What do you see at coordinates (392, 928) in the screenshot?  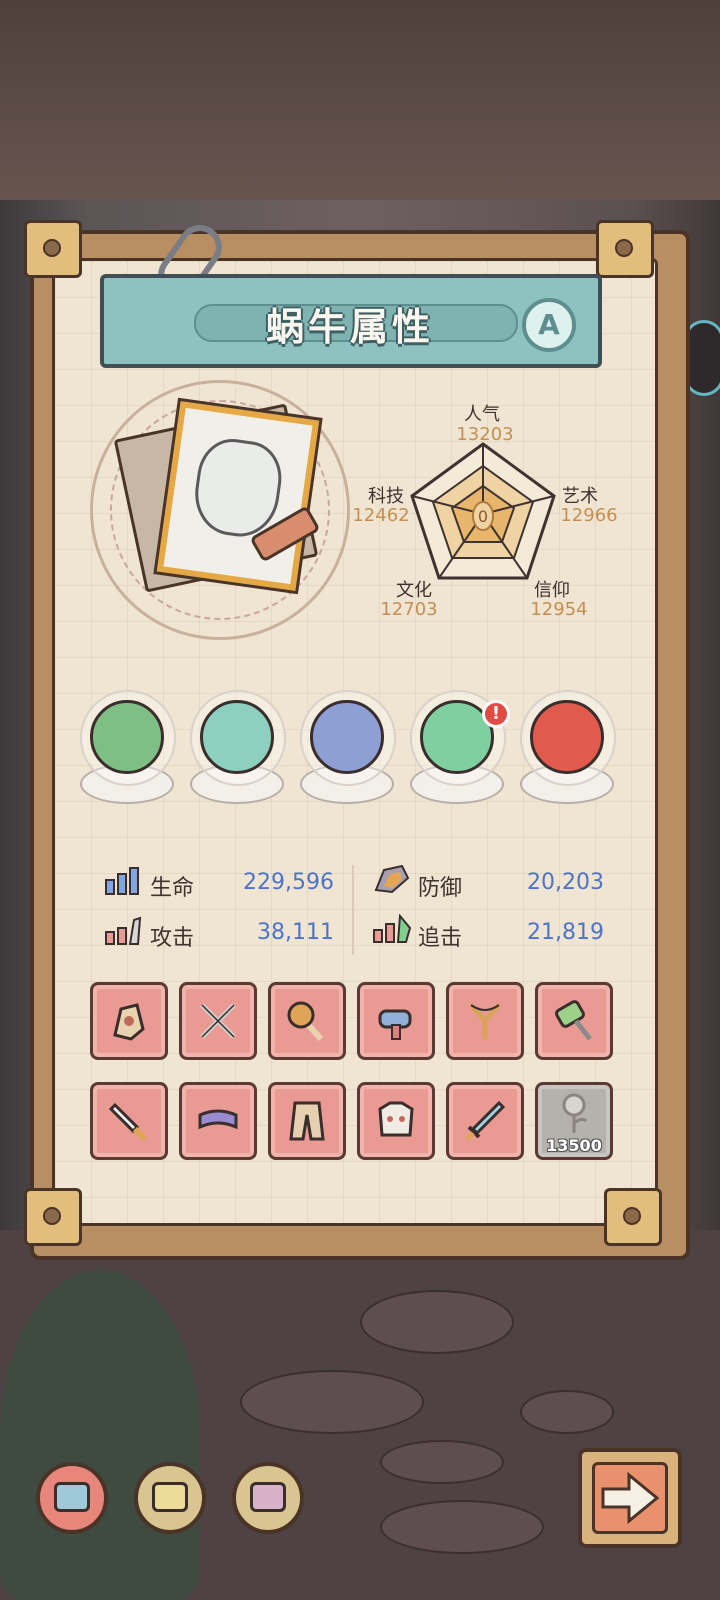 I see `chase-bar-icon` at bounding box center [392, 928].